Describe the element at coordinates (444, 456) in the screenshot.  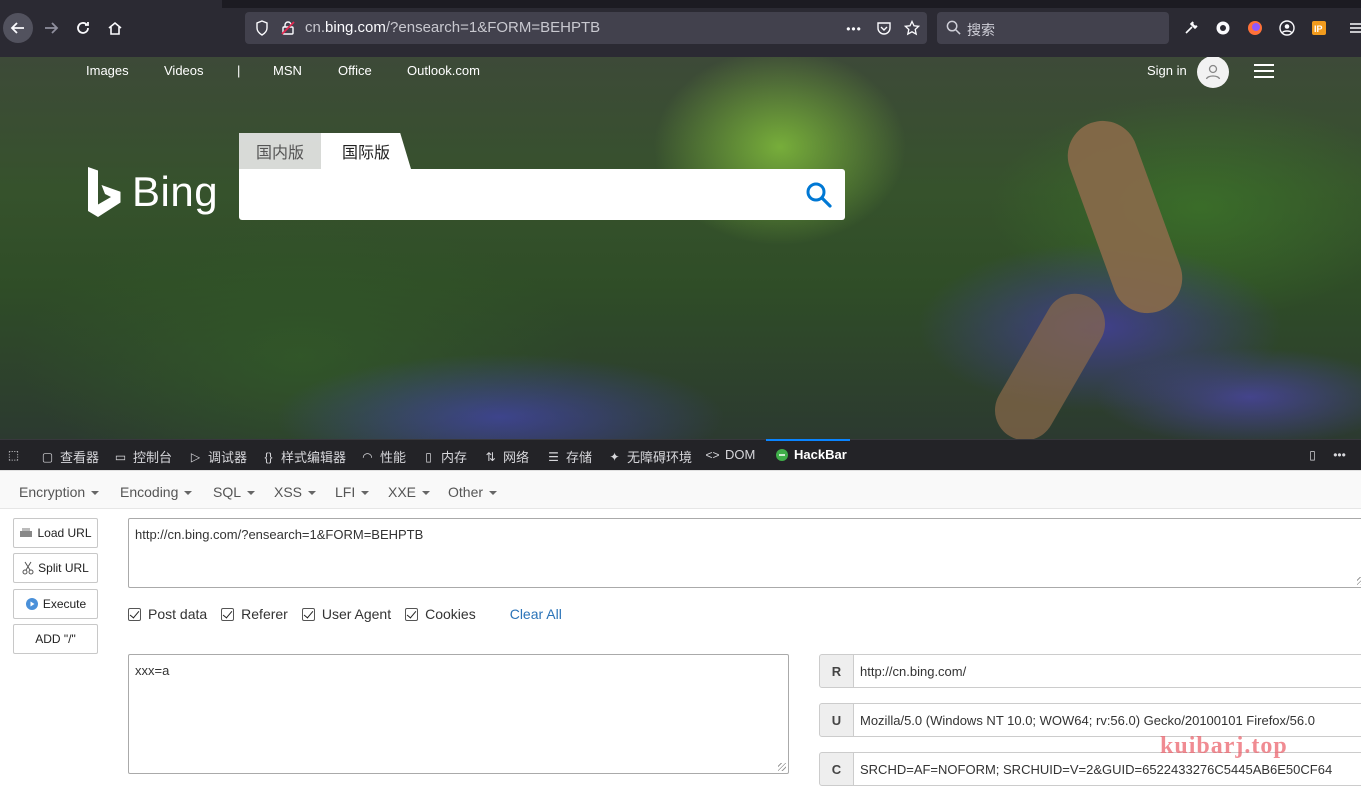
I see `tab-memory: ▯ 内存` at that location.